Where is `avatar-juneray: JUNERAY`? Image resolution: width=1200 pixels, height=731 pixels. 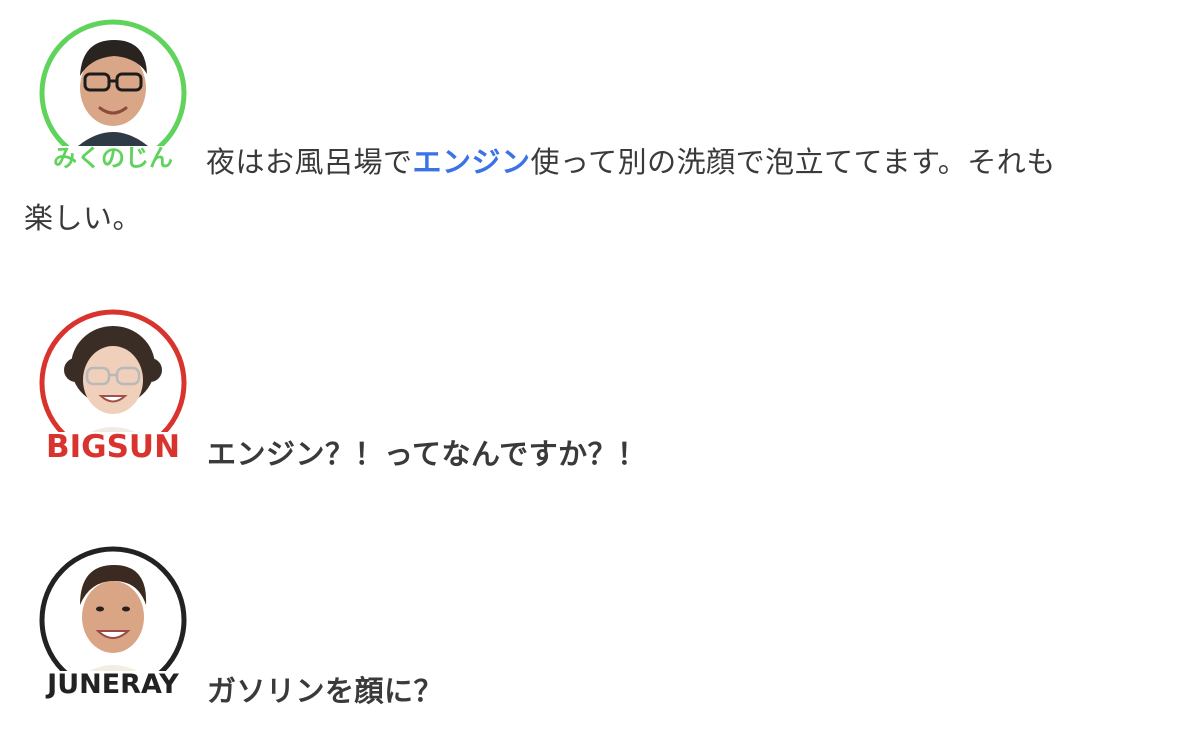 avatar-juneray: JUNERAY is located at coordinates (113, 621).